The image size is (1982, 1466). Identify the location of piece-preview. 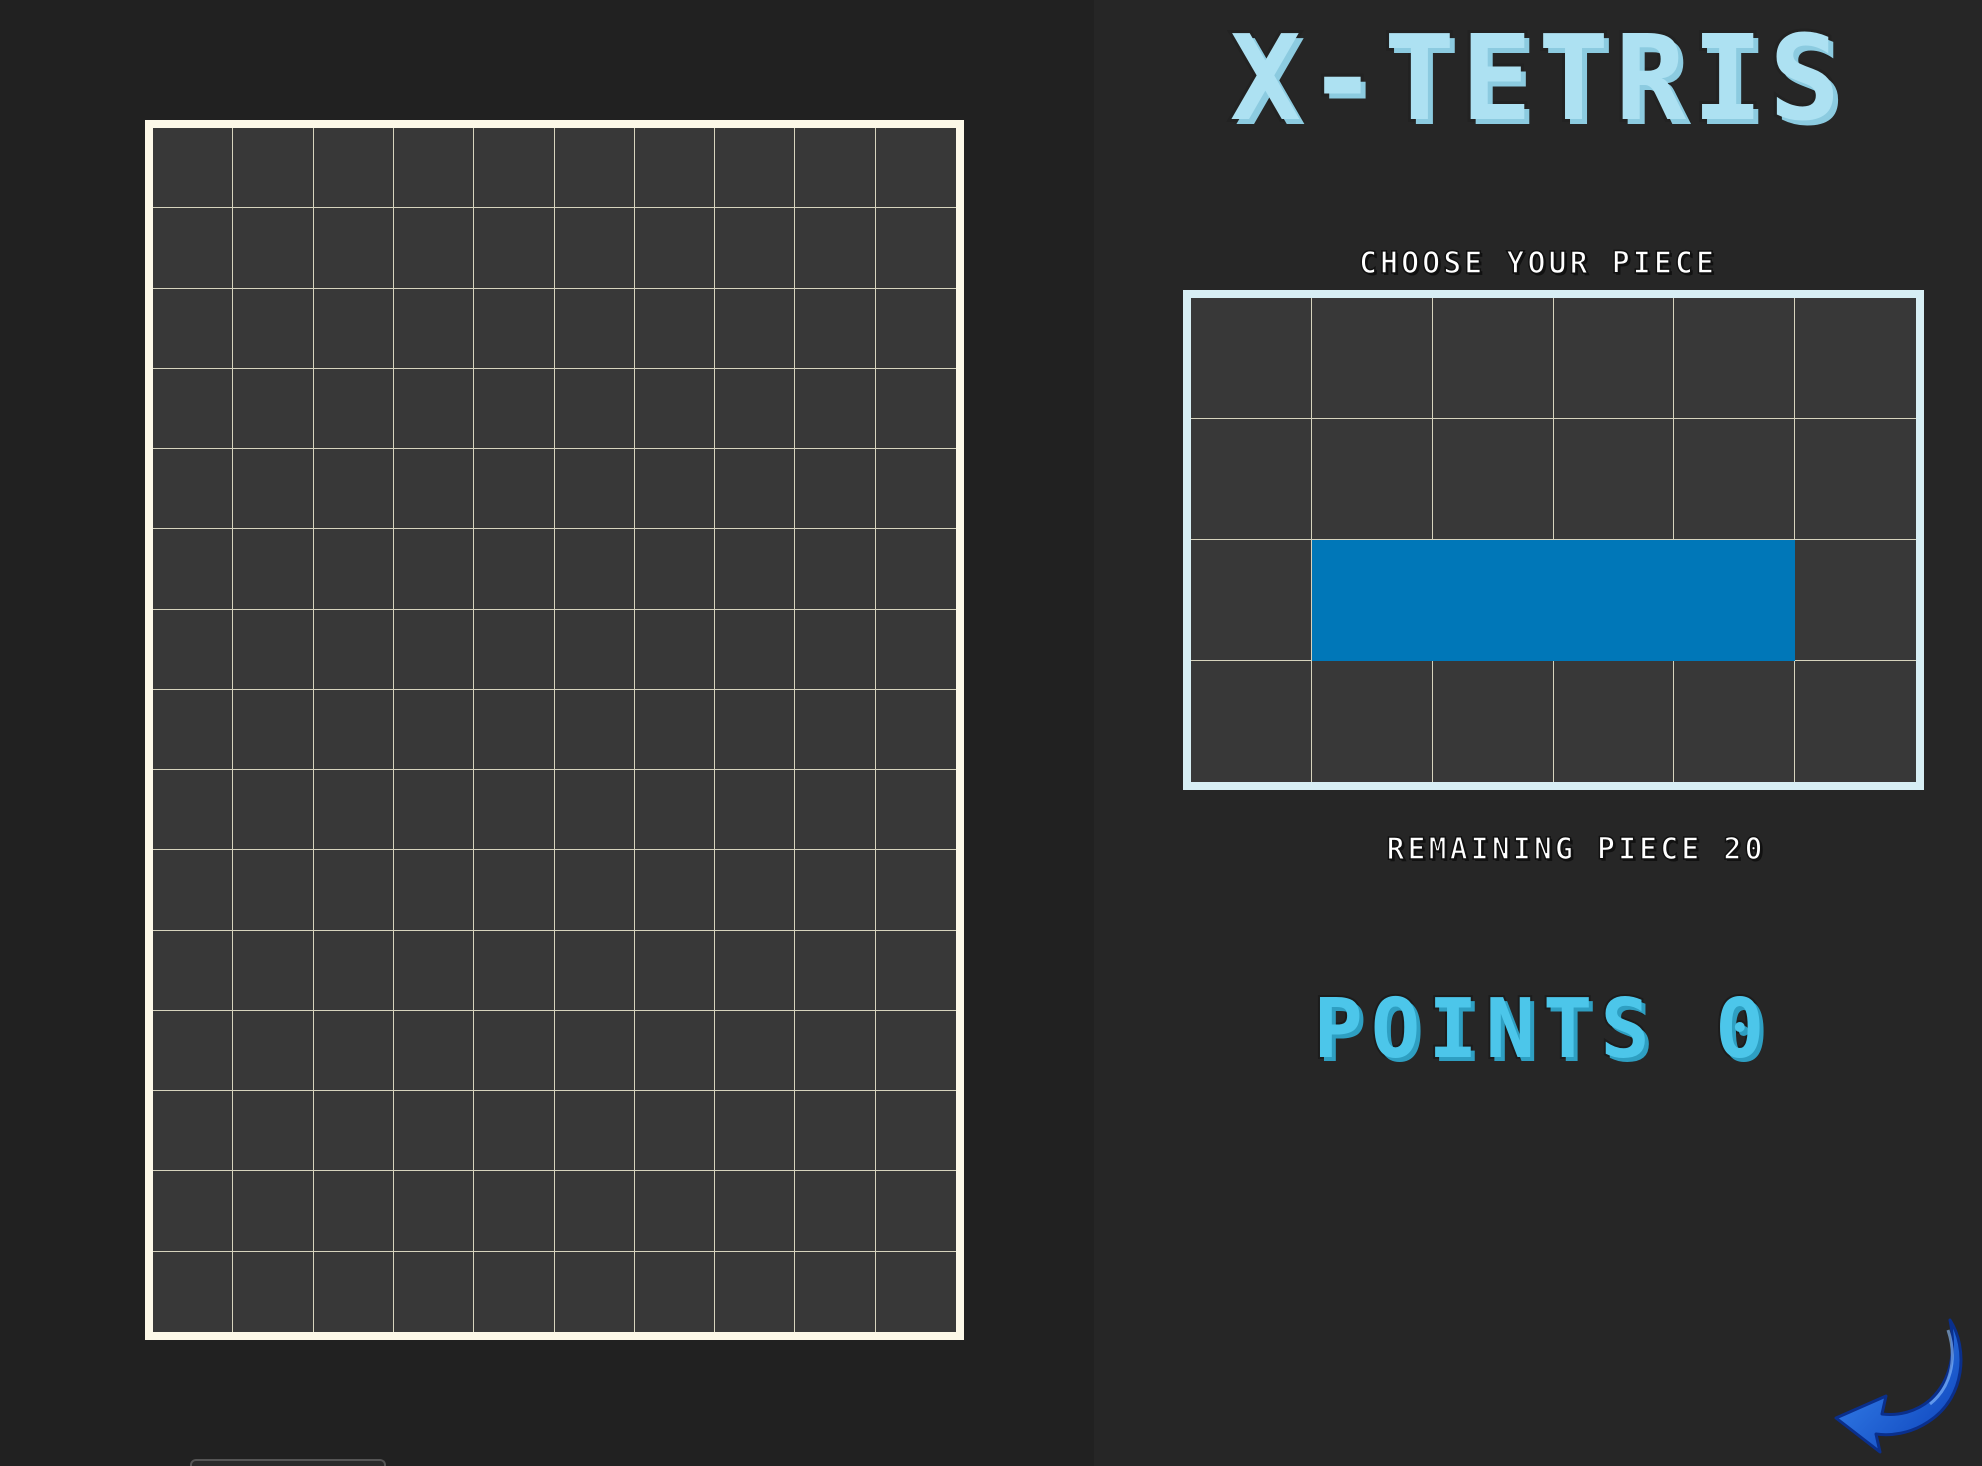
(1553, 540).